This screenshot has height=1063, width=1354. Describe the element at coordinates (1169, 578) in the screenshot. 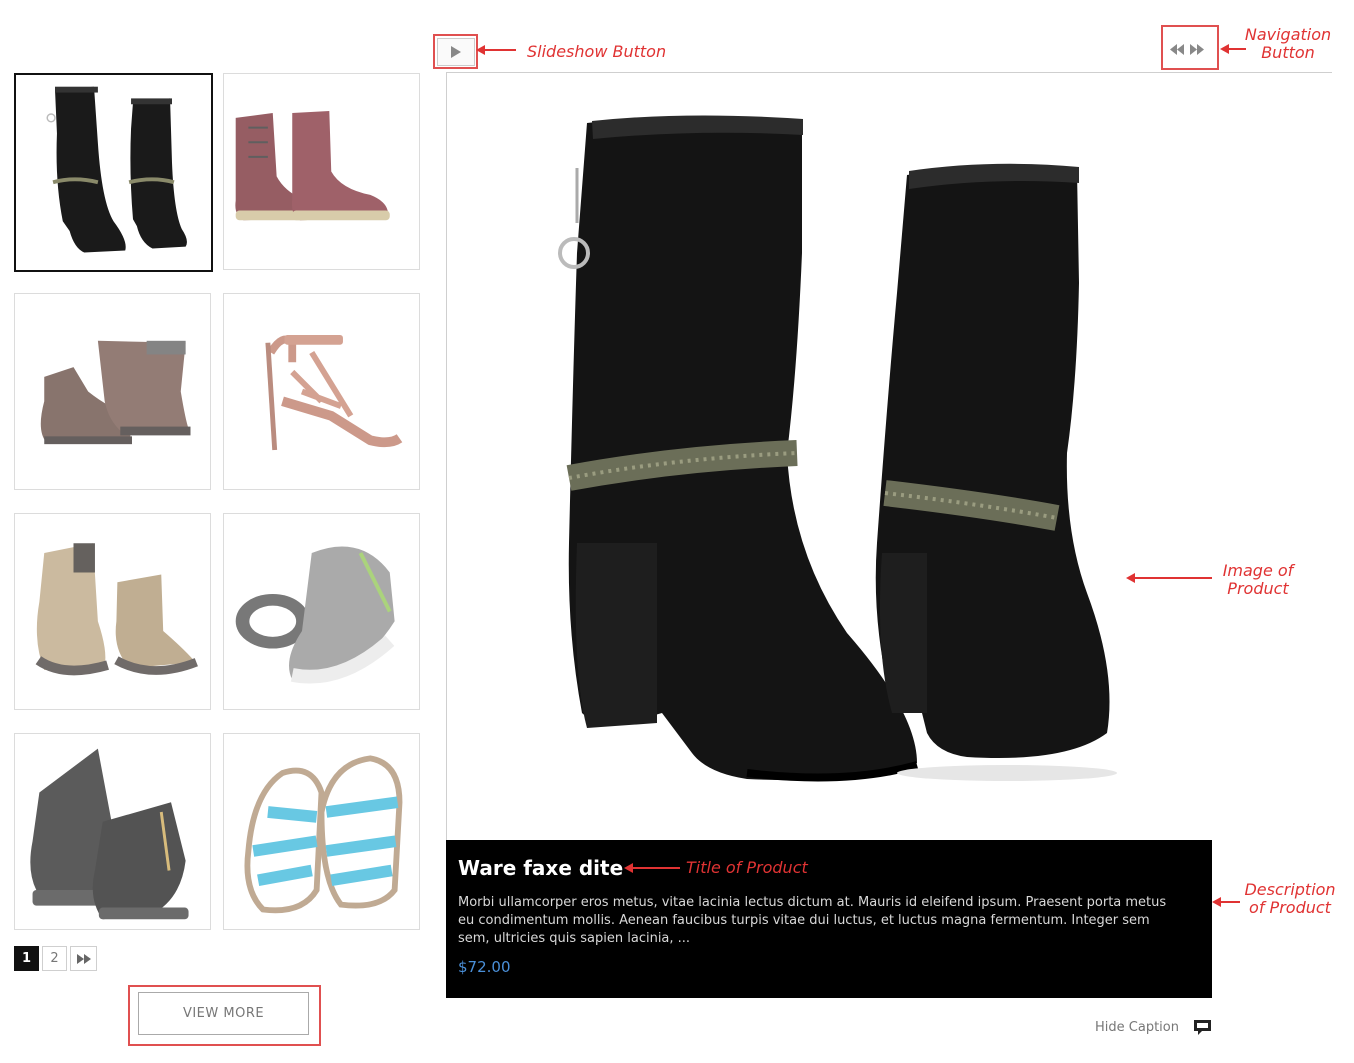

I see `image-arrow` at that location.